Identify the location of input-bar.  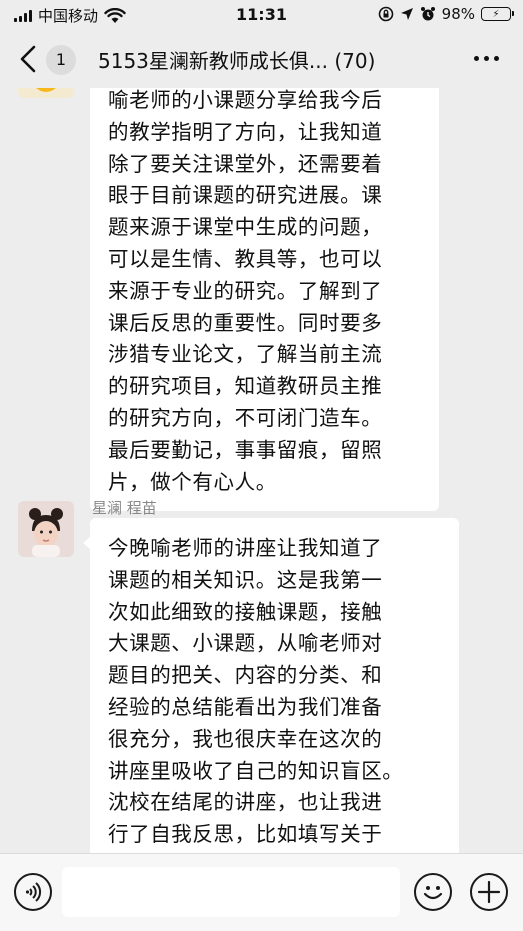
(261, 892).